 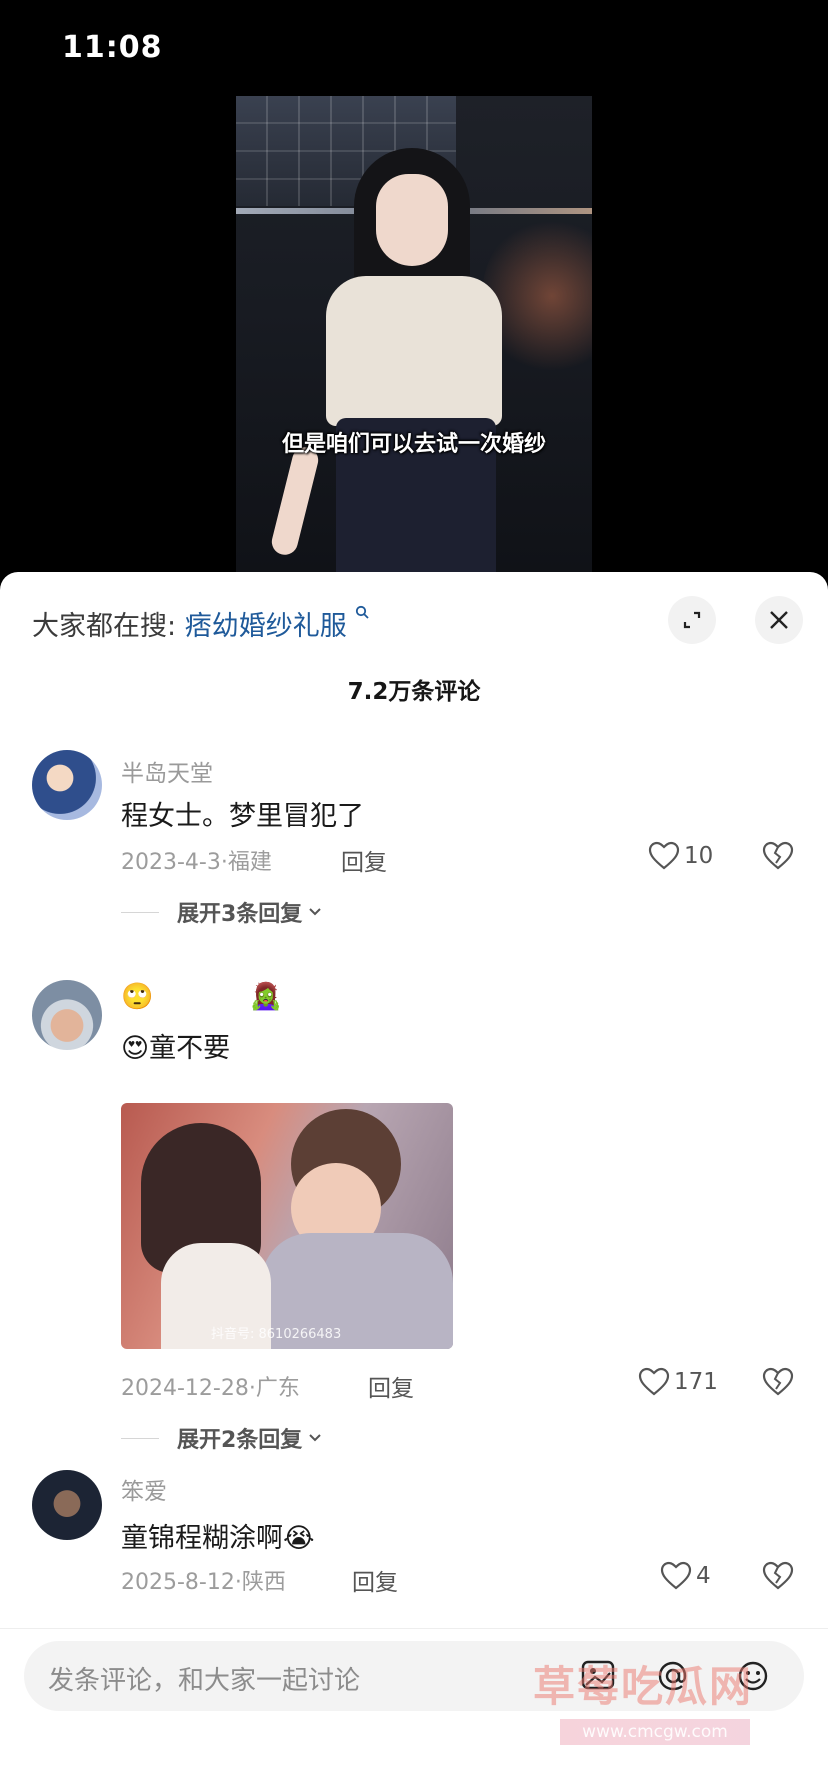 What do you see at coordinates (204, 1681) in the screenshot?
I see `comment-input-placeholder: 发条评论，和大家一起讨论` at bounding box center [204, 1681].